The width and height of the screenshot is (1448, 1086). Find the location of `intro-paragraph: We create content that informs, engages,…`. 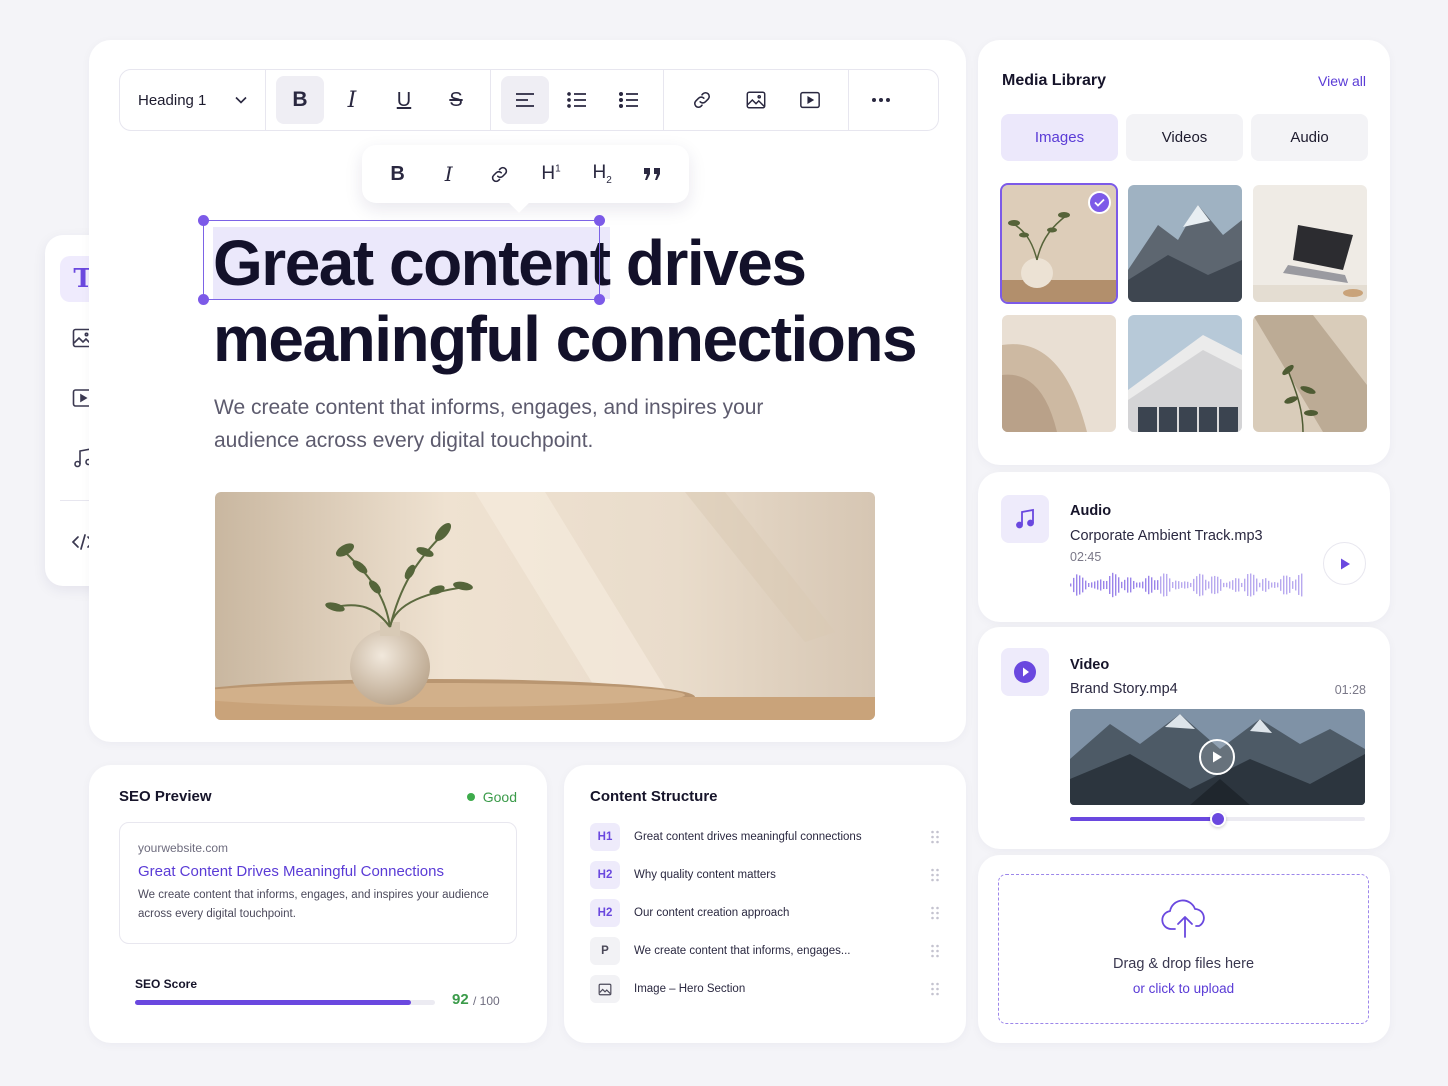

intro-paragraph: We create content that informs, engages,… is located at coordinates (494, 424).